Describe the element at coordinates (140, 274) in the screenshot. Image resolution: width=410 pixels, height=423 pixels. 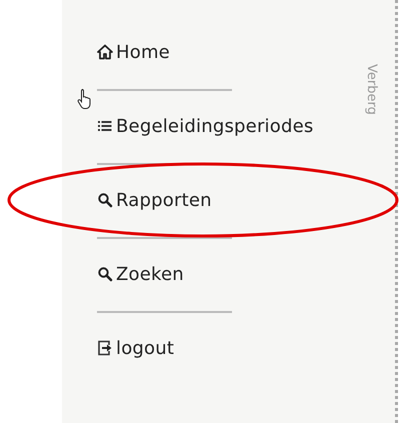
I see `menu-item: Zoeken` at that location.